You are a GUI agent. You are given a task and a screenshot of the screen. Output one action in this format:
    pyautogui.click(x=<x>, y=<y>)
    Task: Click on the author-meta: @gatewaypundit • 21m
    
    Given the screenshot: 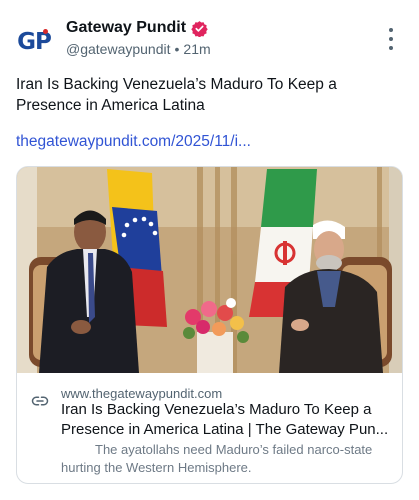 What is the action you would take?
    pyautogui.click(x=138, y=49)
    